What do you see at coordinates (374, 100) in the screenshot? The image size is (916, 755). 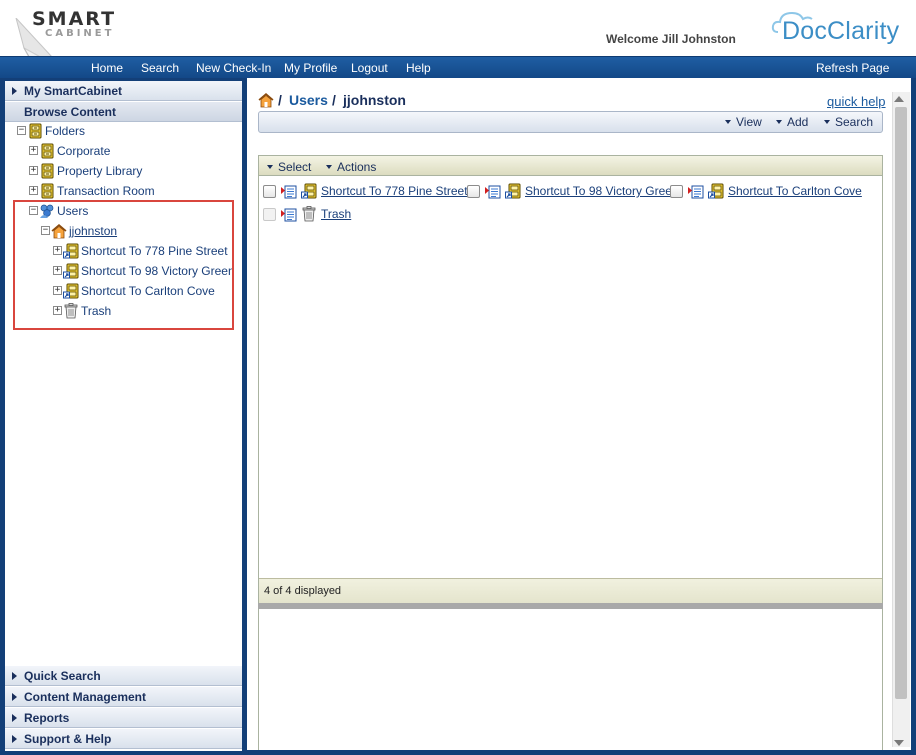 I see `breadcrumb-current: jjohnston` at bounding box center [374, 100].